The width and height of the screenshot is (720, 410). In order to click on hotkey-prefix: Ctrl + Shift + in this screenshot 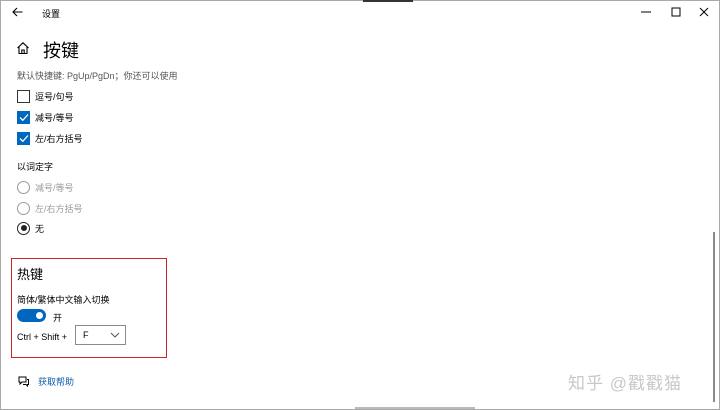, I will do `click(42, 337)`.